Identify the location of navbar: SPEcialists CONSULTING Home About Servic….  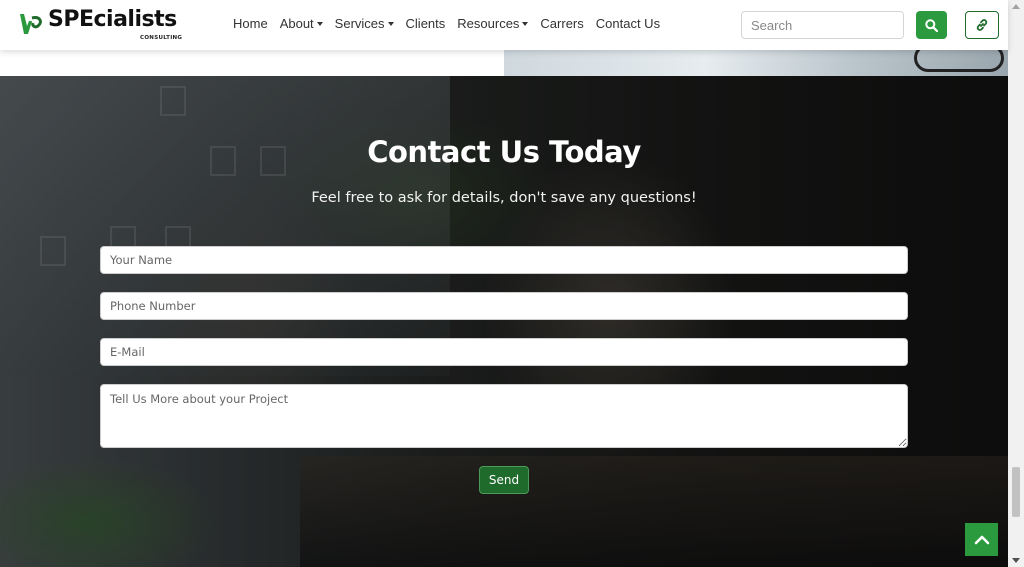
(504, 25).